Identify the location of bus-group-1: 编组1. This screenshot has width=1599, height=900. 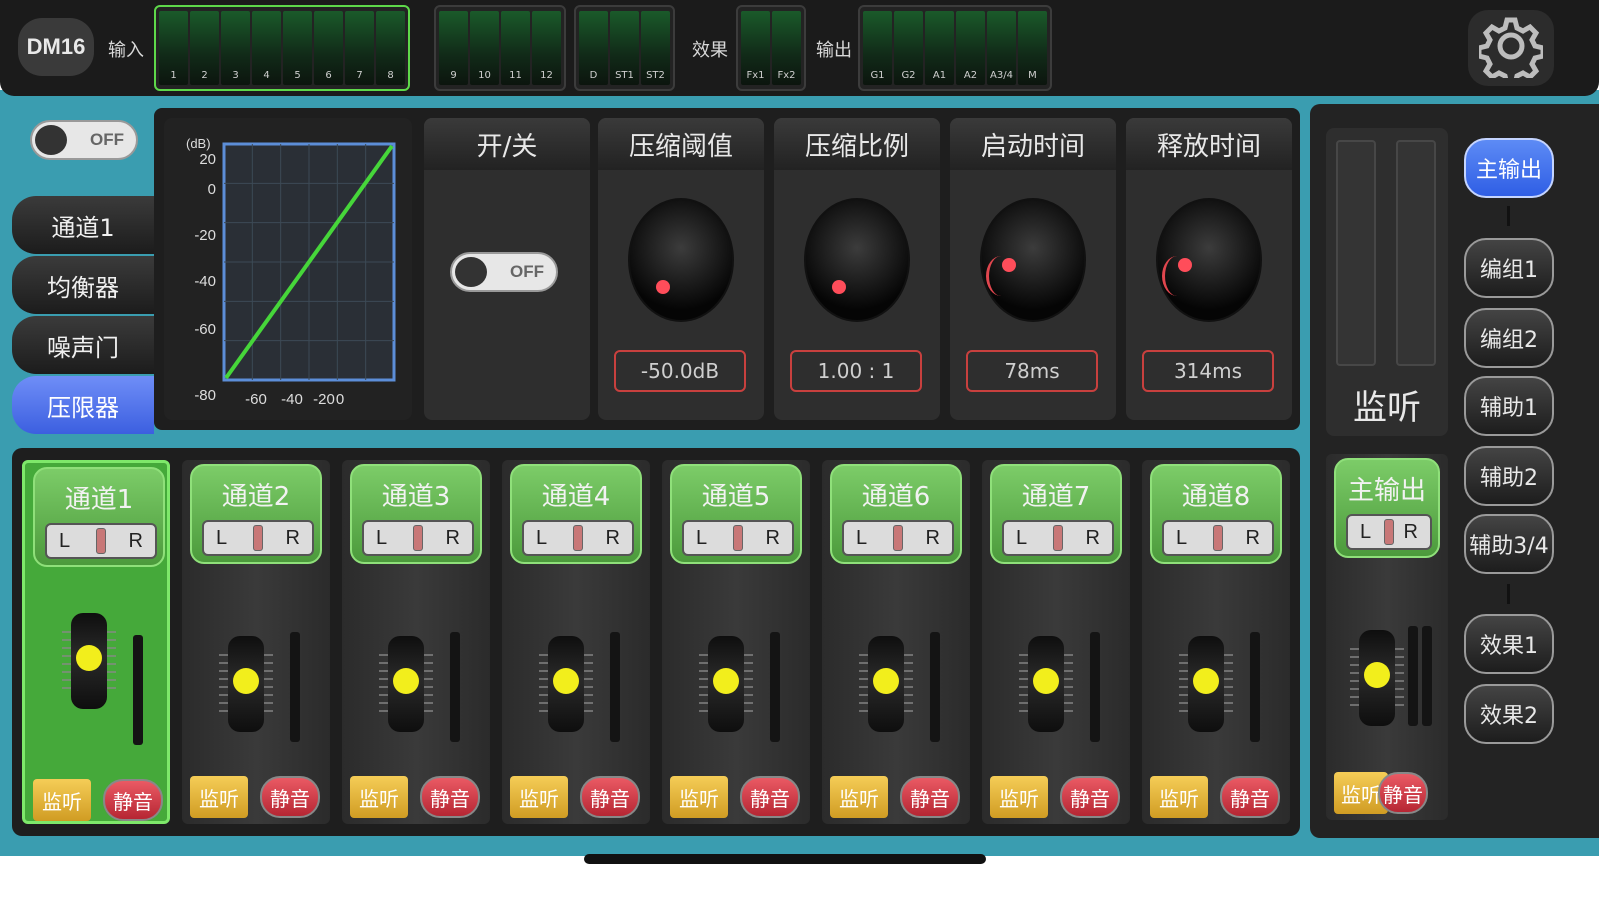
(1509, 268).